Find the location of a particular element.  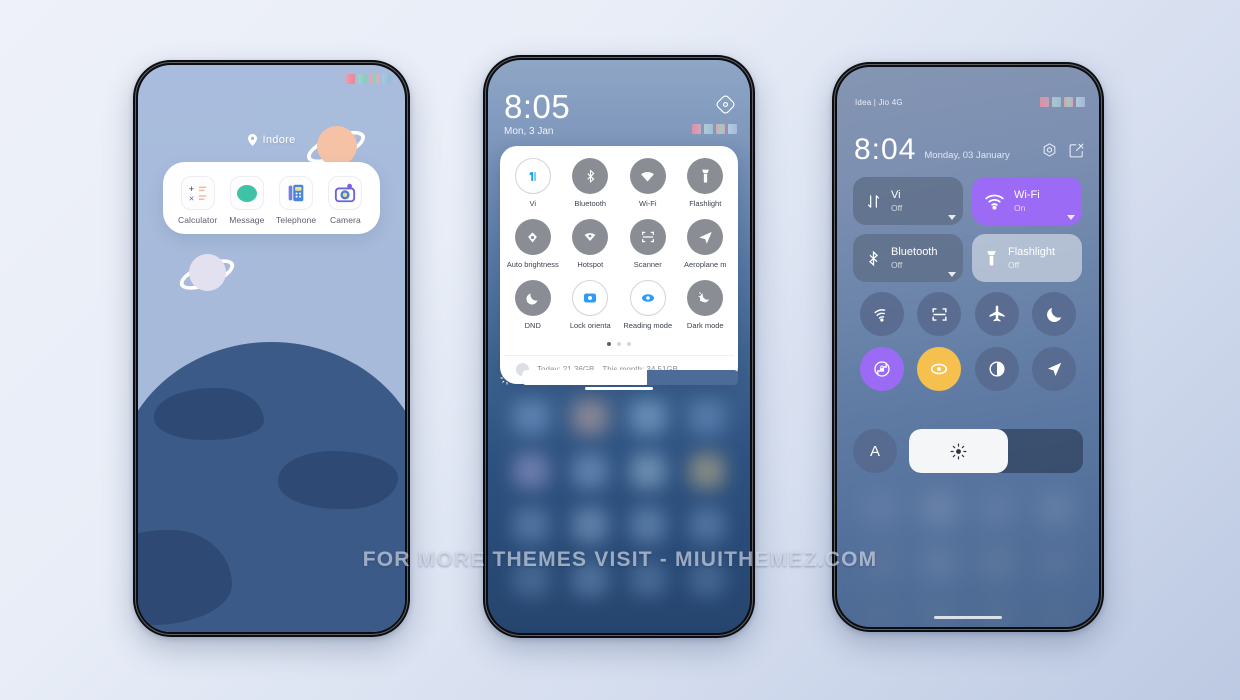

toggle-label: Aeroplane m is located at coordinates (705, 264).